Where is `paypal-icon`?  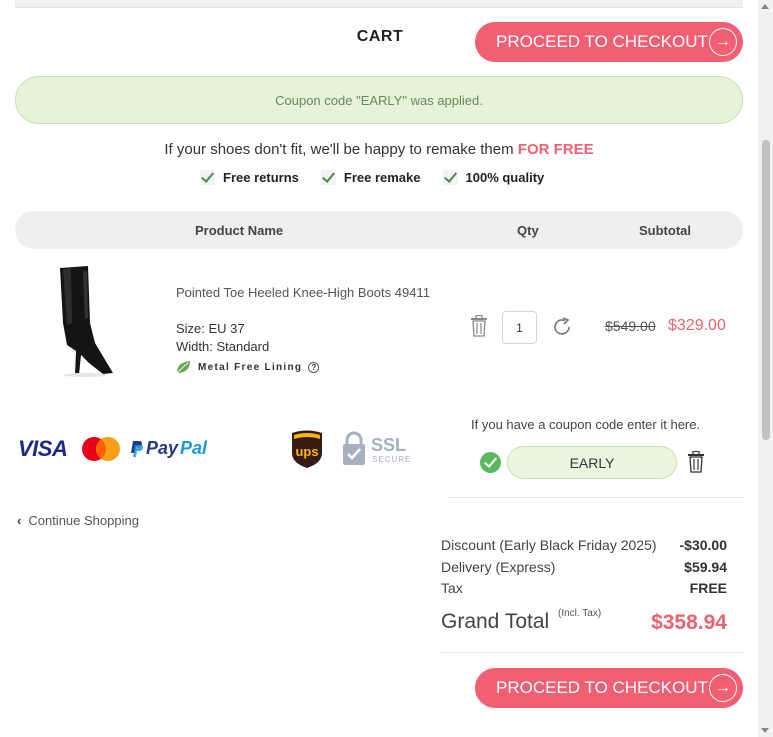
paypal-icon is located at coordinates (137, 448).